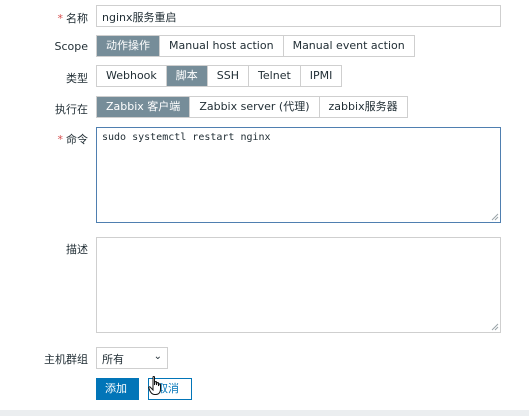 The width and height of the screenshot is (529, 416). What do you see at coordinates (77, 78) in the screenshot?
I see `type-label: 类型` at bounding box center [77, 78].